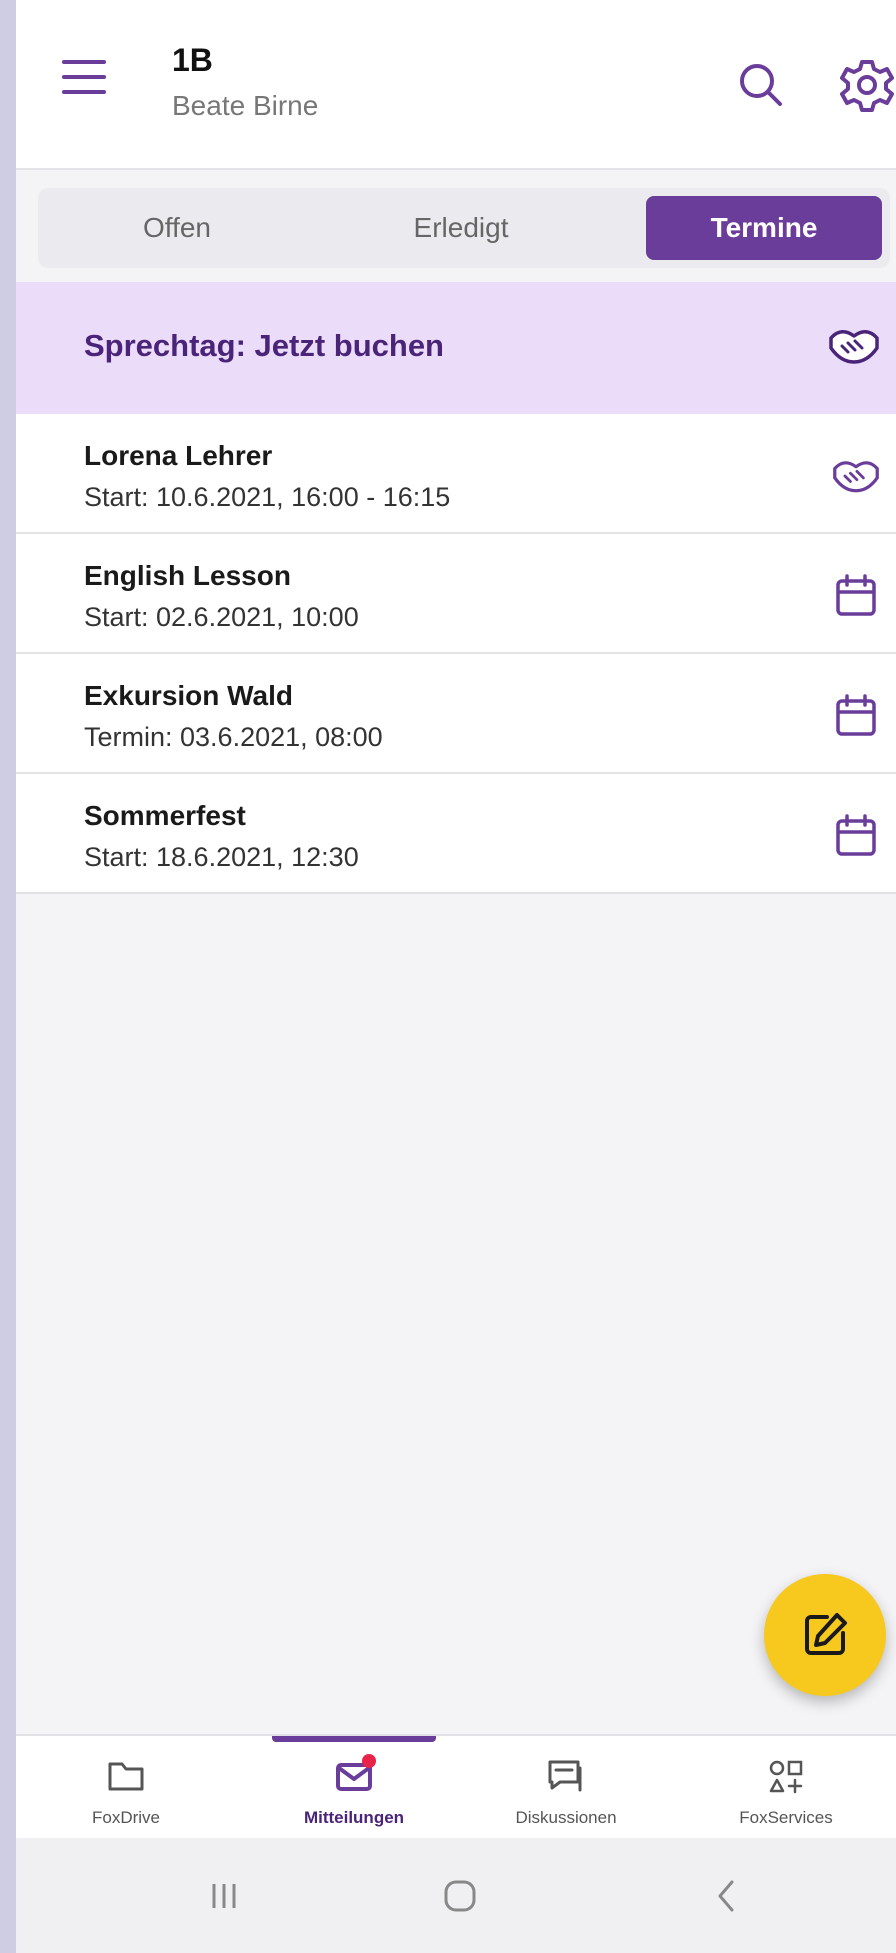 This screenshot has width=896, height=1953. What do you see at coordinates (178, 455) in the screenshot?
I see `appointment-title: Lorena Lehrer` at bounding box center [178, 455].